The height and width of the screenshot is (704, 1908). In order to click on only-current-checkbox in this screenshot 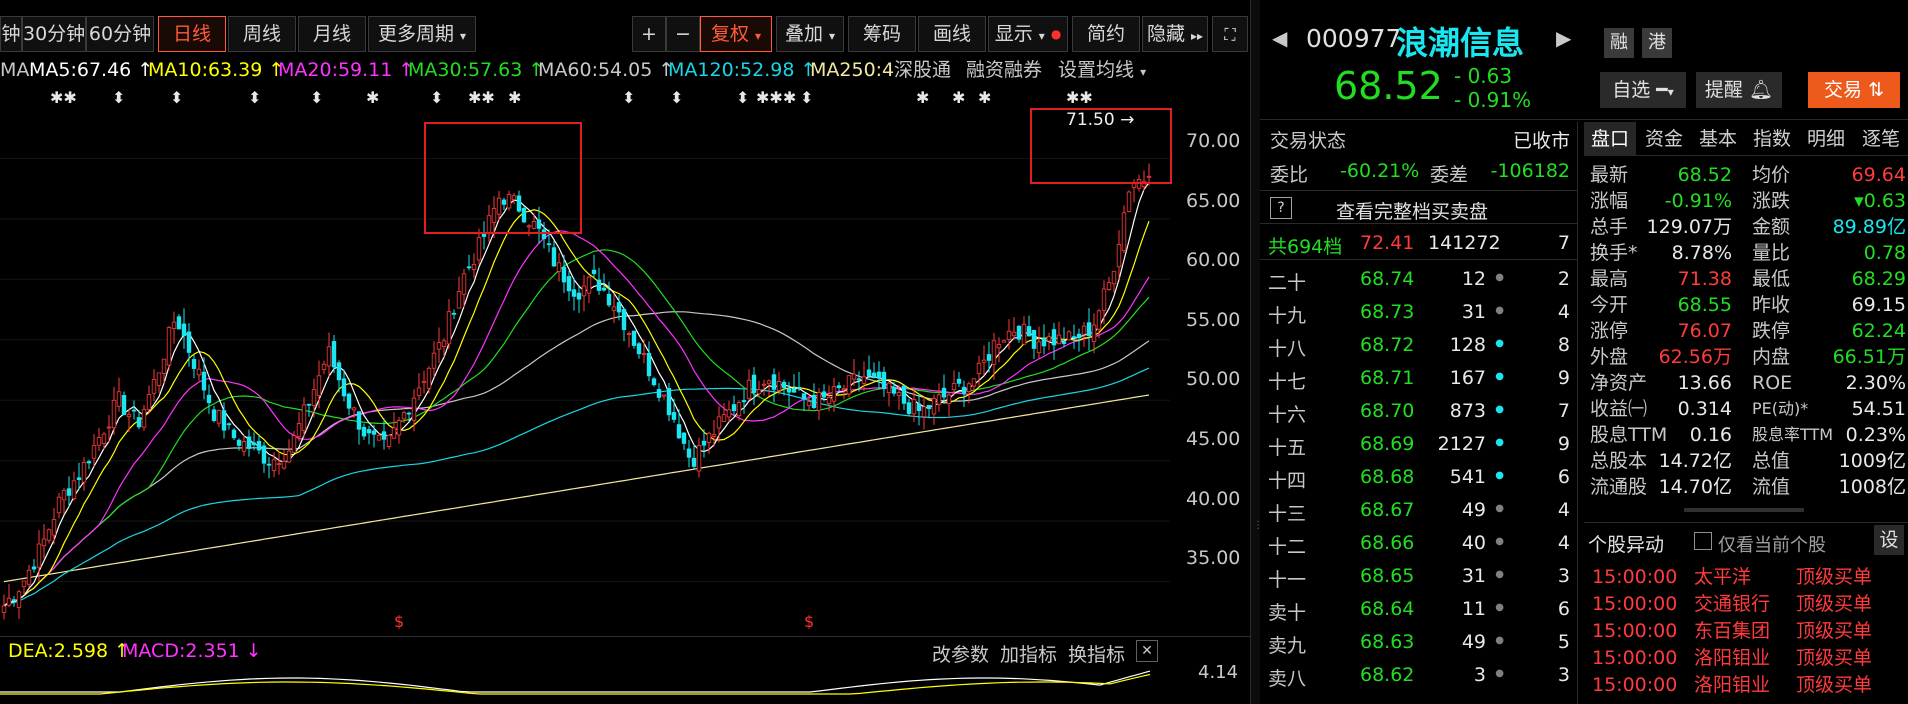, I will do `click(1703, 541)`.